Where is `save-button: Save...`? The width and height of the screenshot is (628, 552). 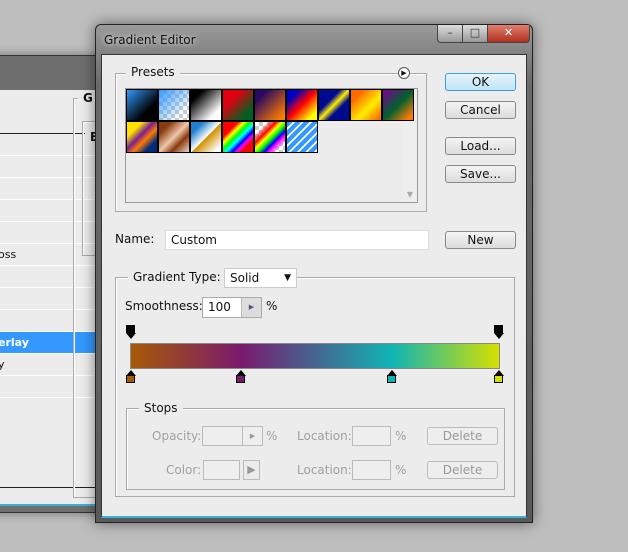 save-button: Save... is located at coordinates (480, 174).